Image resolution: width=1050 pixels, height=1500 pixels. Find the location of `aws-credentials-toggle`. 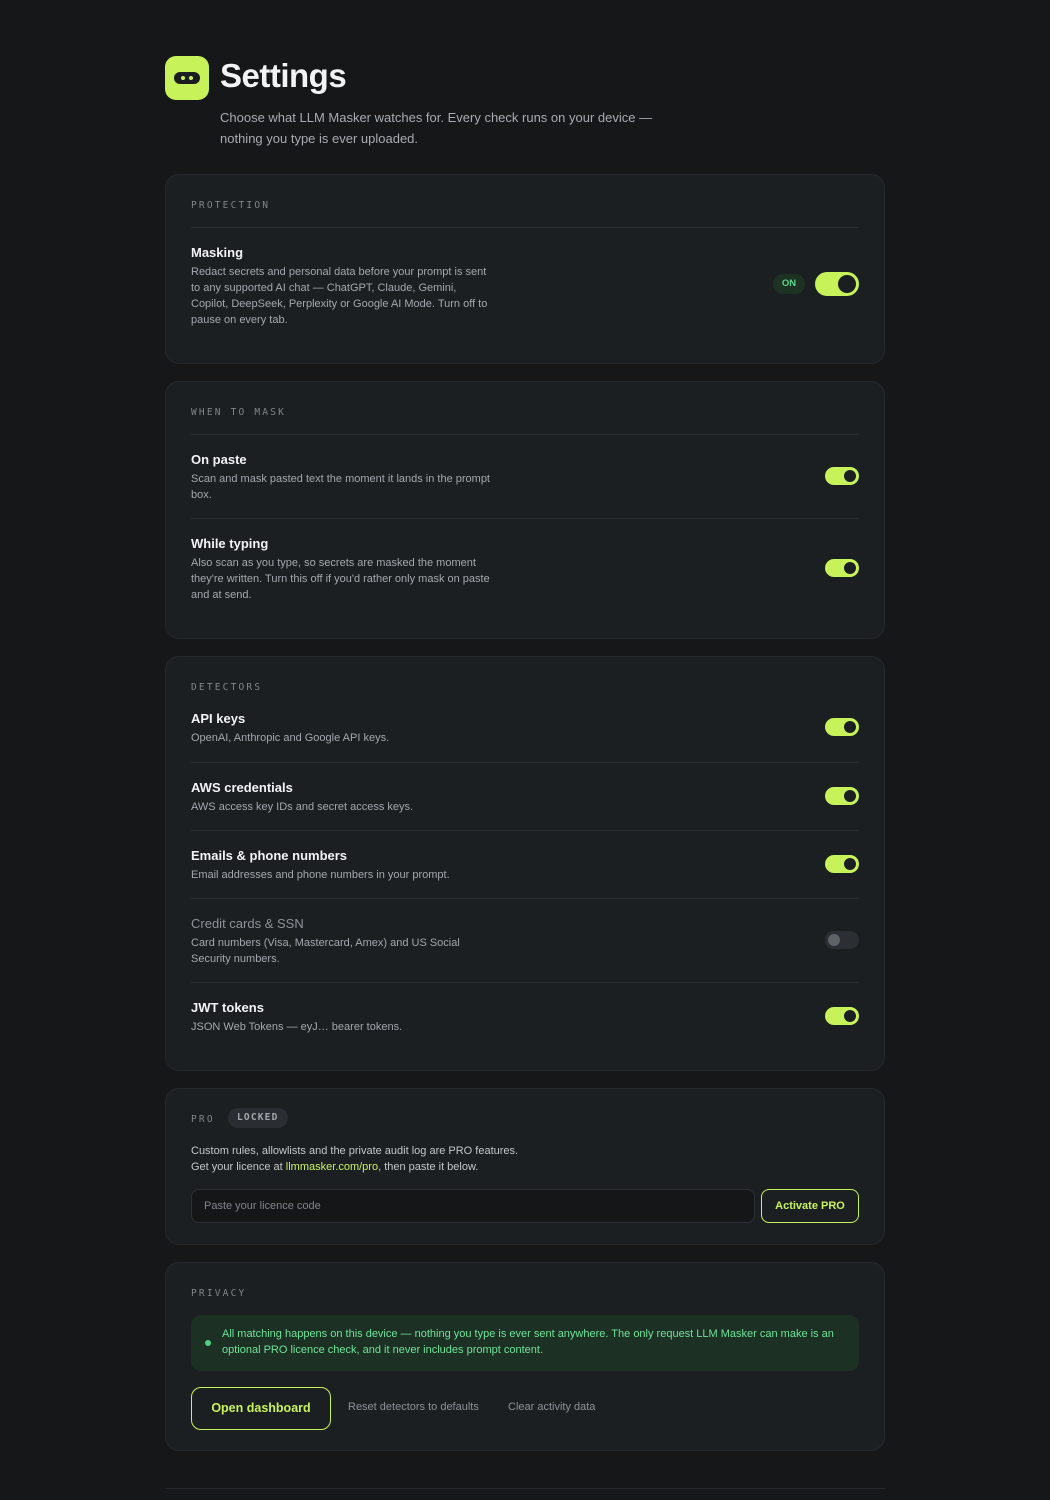

aws-credentials-toggle is located at coordinates (842, 796).